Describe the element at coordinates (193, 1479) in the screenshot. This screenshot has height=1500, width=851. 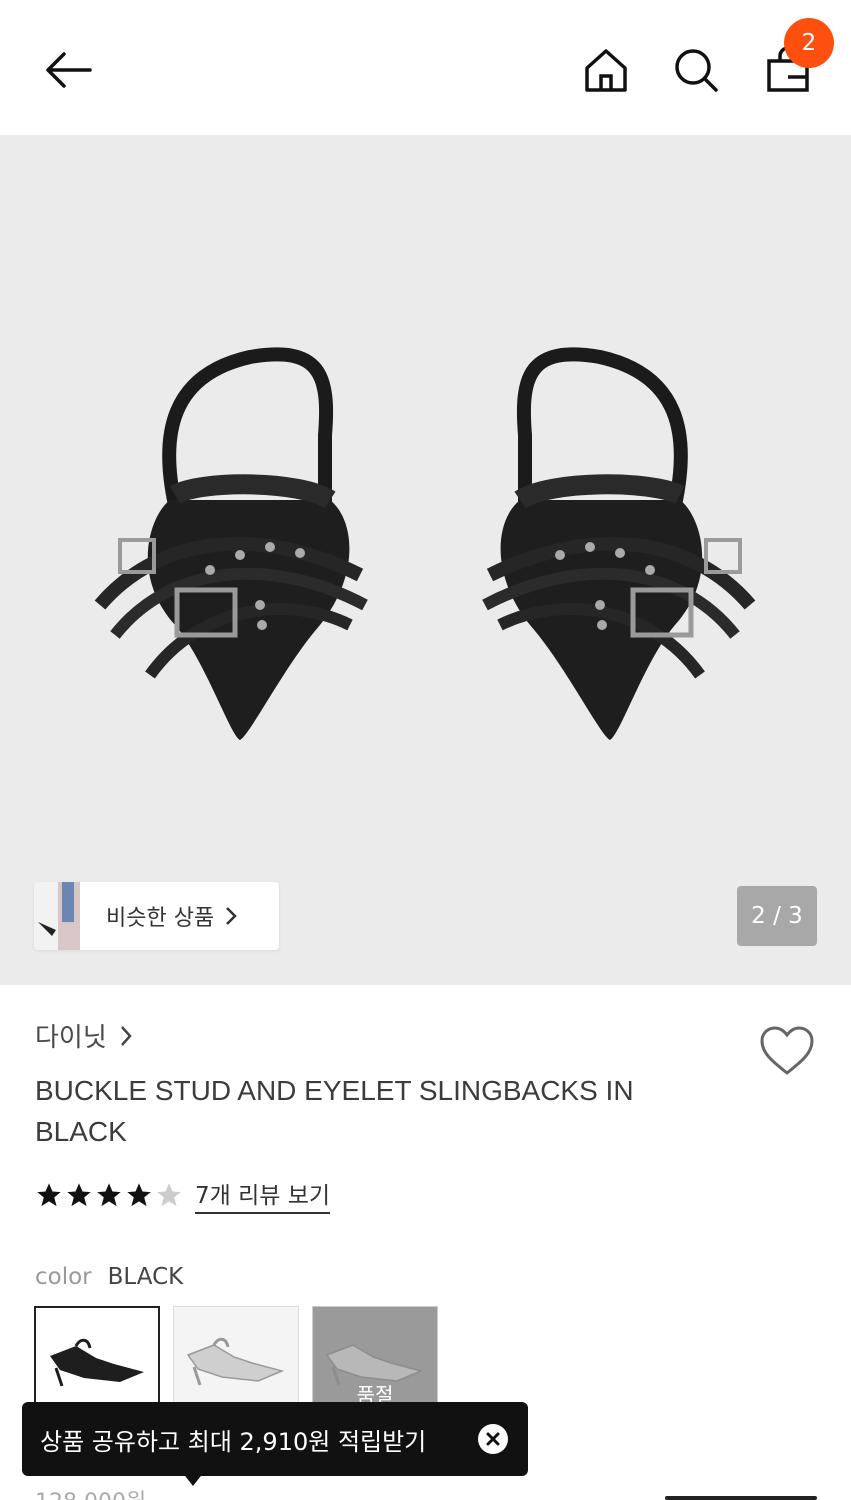
I see `toast-pointer` at that location.